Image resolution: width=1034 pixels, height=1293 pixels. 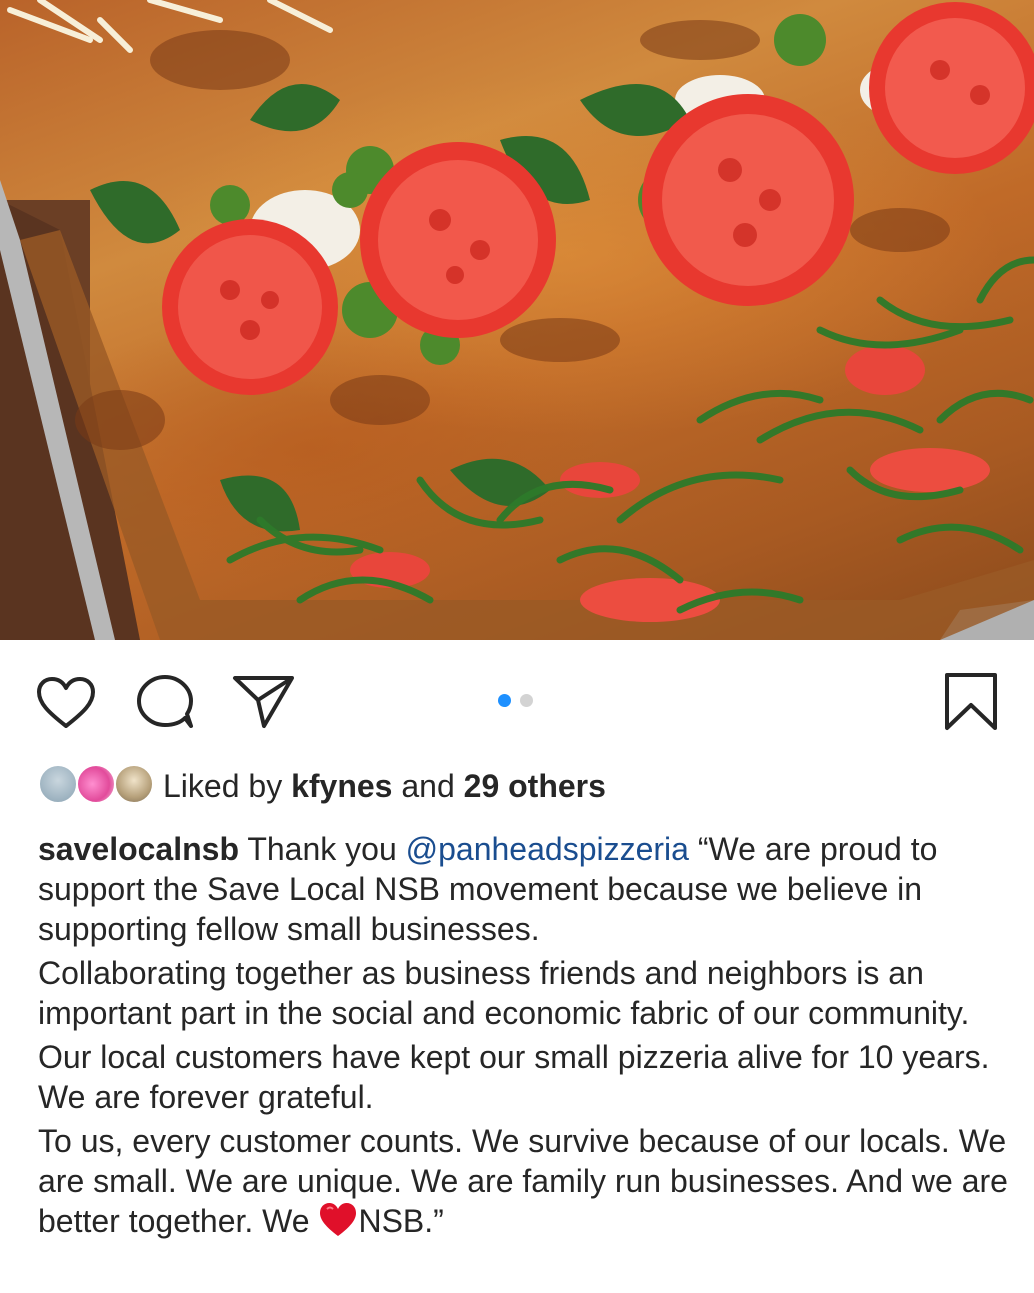 What do you see at coordinates (401, 1221) in the screenshot?
I see `caption-text: NSB.”` at bounding box center [401, 1221].